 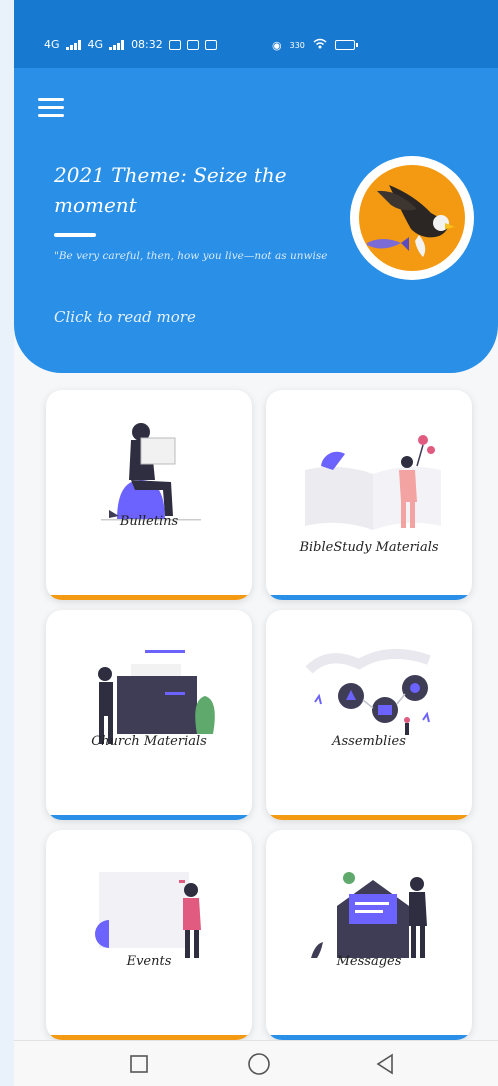 What do you see at coordinates (346, 45) in the screenshot?
I see `battery-icon` at bounding box center [346, 45].